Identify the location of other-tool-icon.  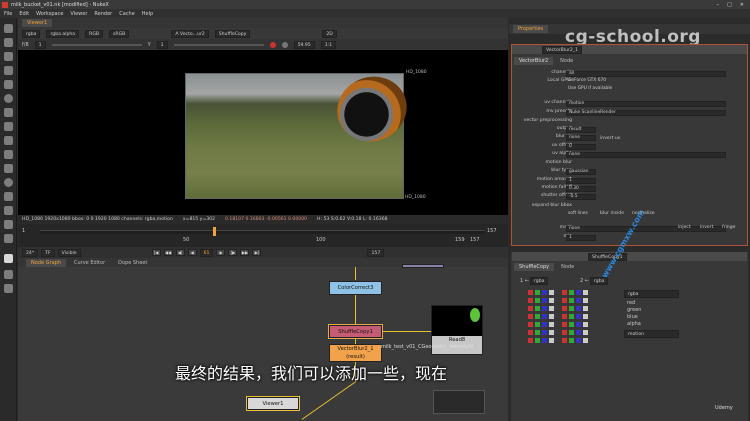
(8, 224).